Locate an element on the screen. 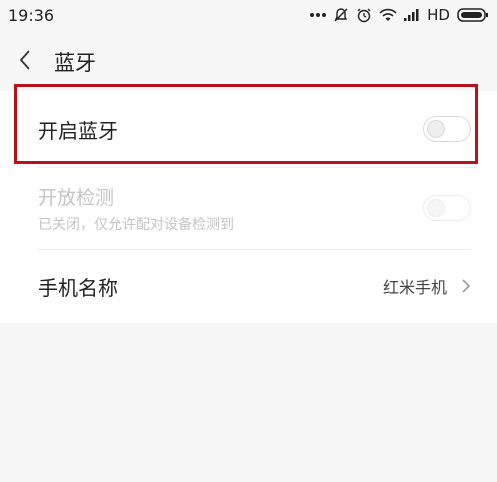 The width and height of the screenshot is (497, 482). discoverable-subtitle: 已关闭，仅允许配对设备检测到 is located at coordinates (136, 224).